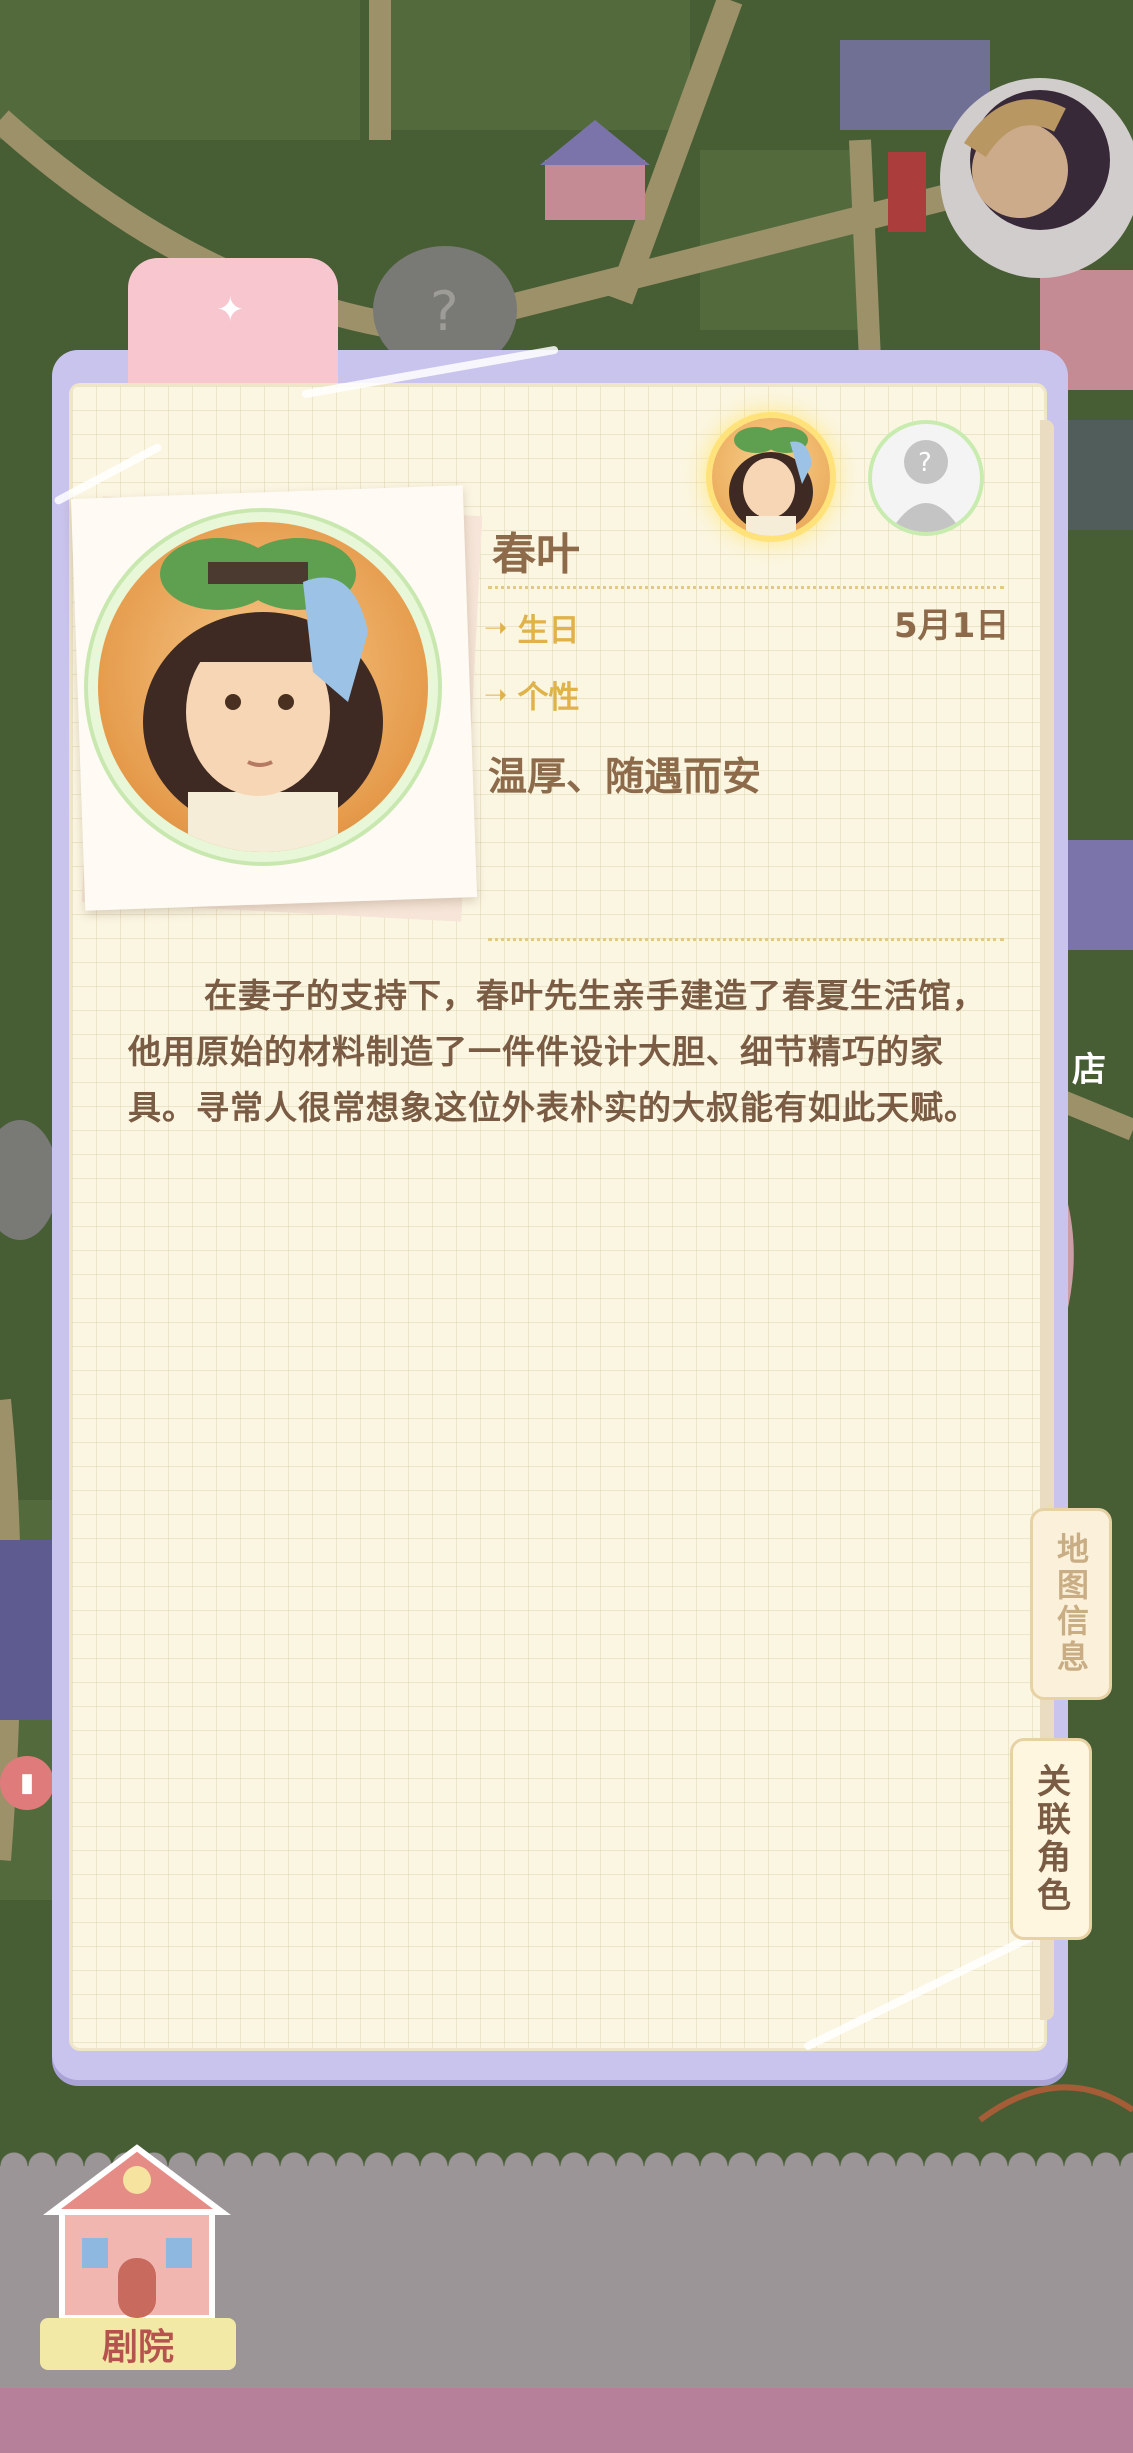 This screenshot has width=1133, height=2453. I want to click on birthday-label-row: ➝ 生日, so click(531, 627).